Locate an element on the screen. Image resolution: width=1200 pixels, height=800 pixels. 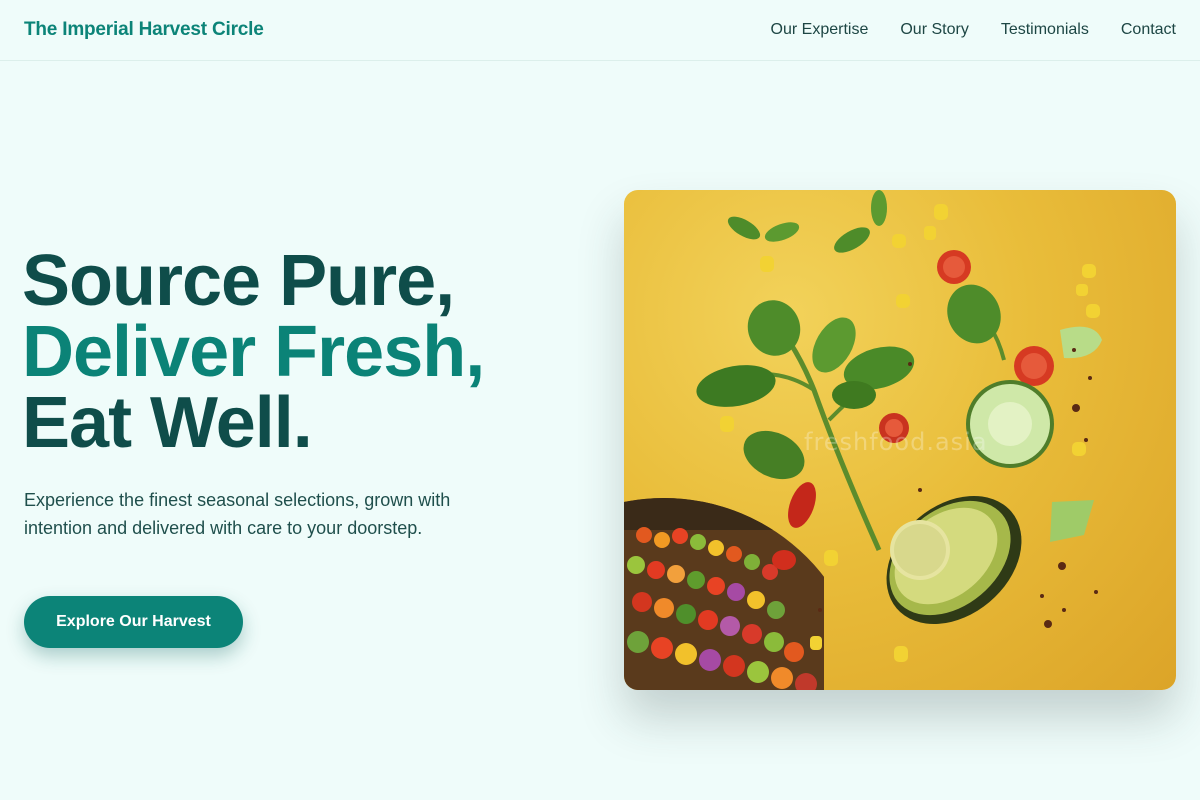
avocado-half is located at coordinates (954, 560).